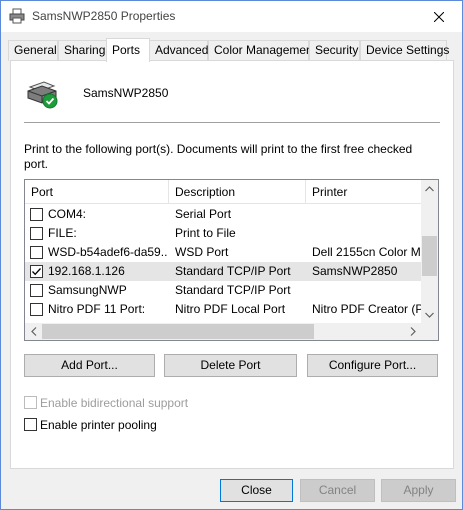 The image size is (463, 510). I want to click on description-cell: Serial Port, so click(203, 214).